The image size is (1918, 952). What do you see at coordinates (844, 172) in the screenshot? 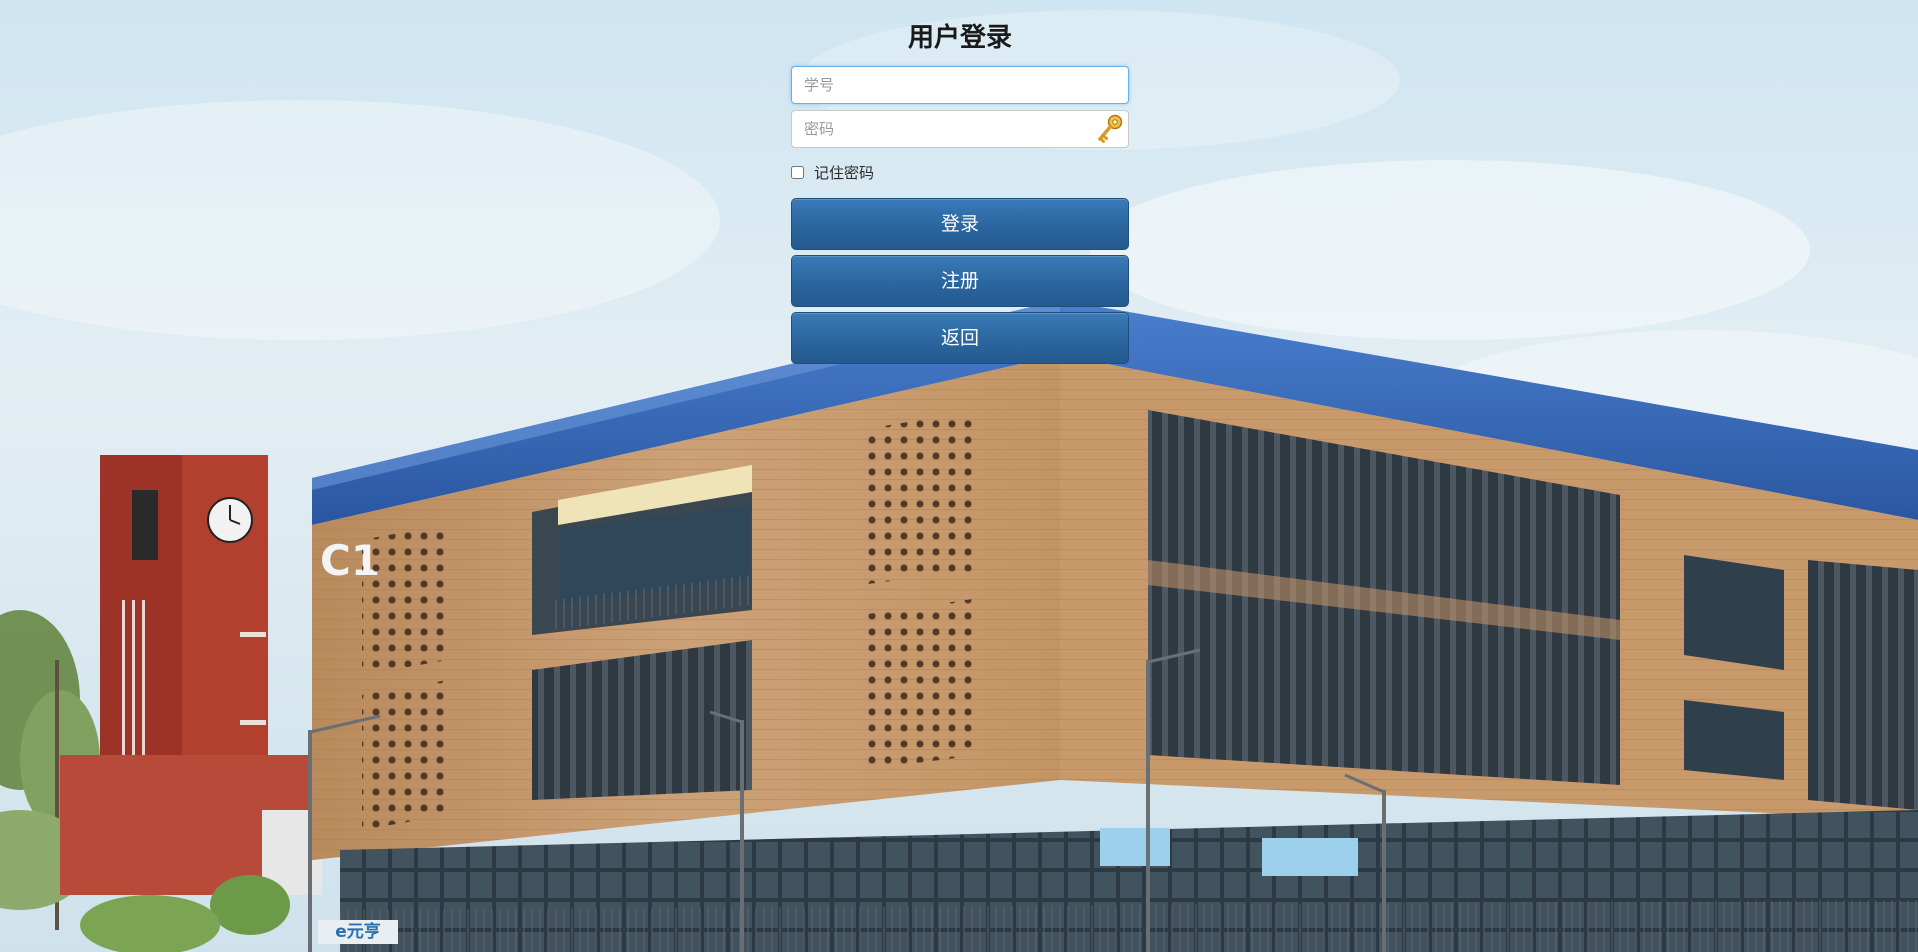
I see `remember-password-label: 记住密码` at bounding box center [844, 172].